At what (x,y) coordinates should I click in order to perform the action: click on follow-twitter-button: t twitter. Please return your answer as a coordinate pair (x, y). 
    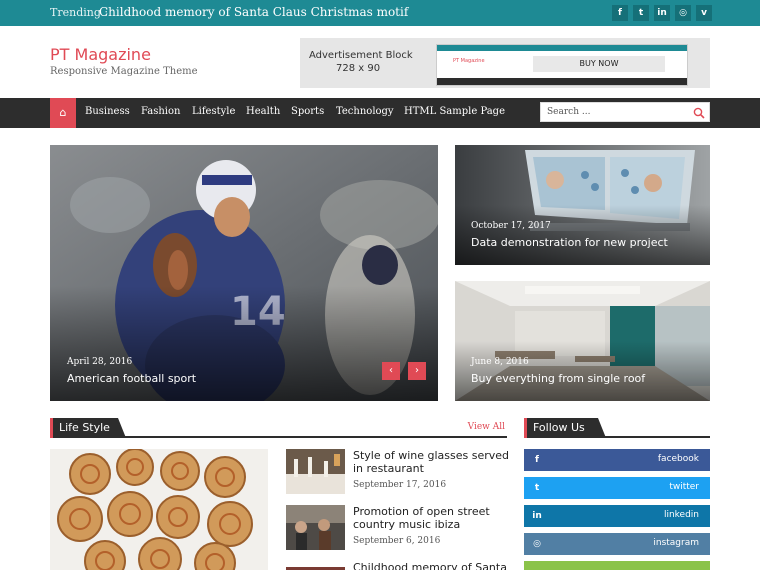
    Looking at the image, I should click on (617, 488).